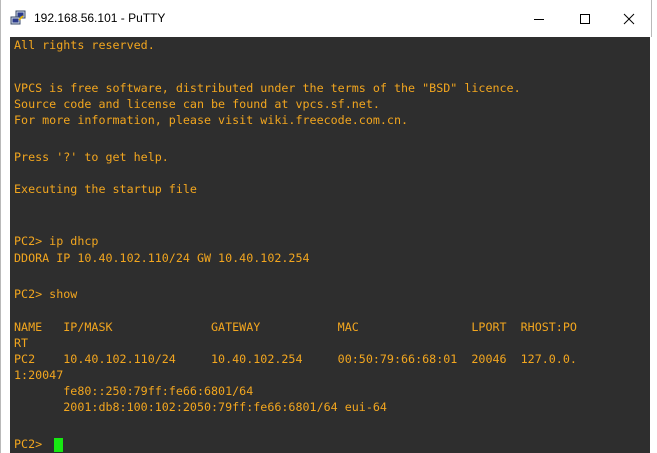 The image size is (657, 453). Describe the element at coordinates (46, 294) in the screenshot. I see `terminal-line: PC2> show` at that location.